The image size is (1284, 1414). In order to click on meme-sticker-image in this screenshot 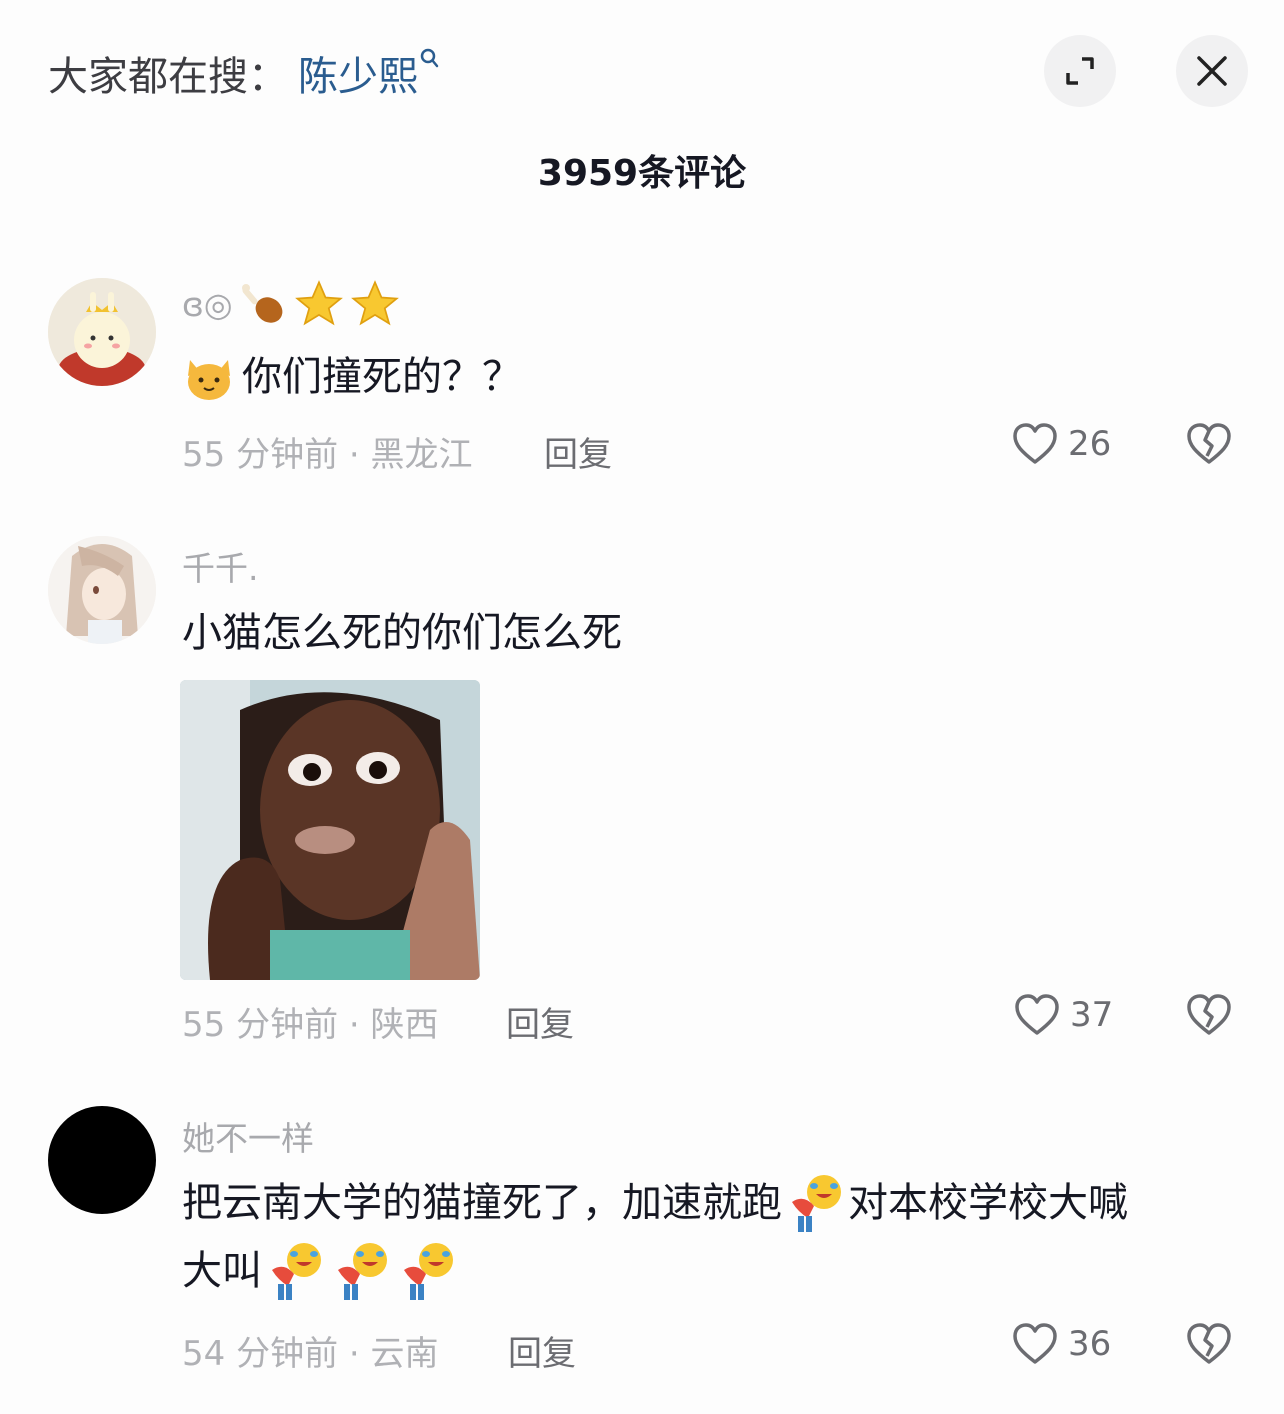, I will do `click(330, 830)`.